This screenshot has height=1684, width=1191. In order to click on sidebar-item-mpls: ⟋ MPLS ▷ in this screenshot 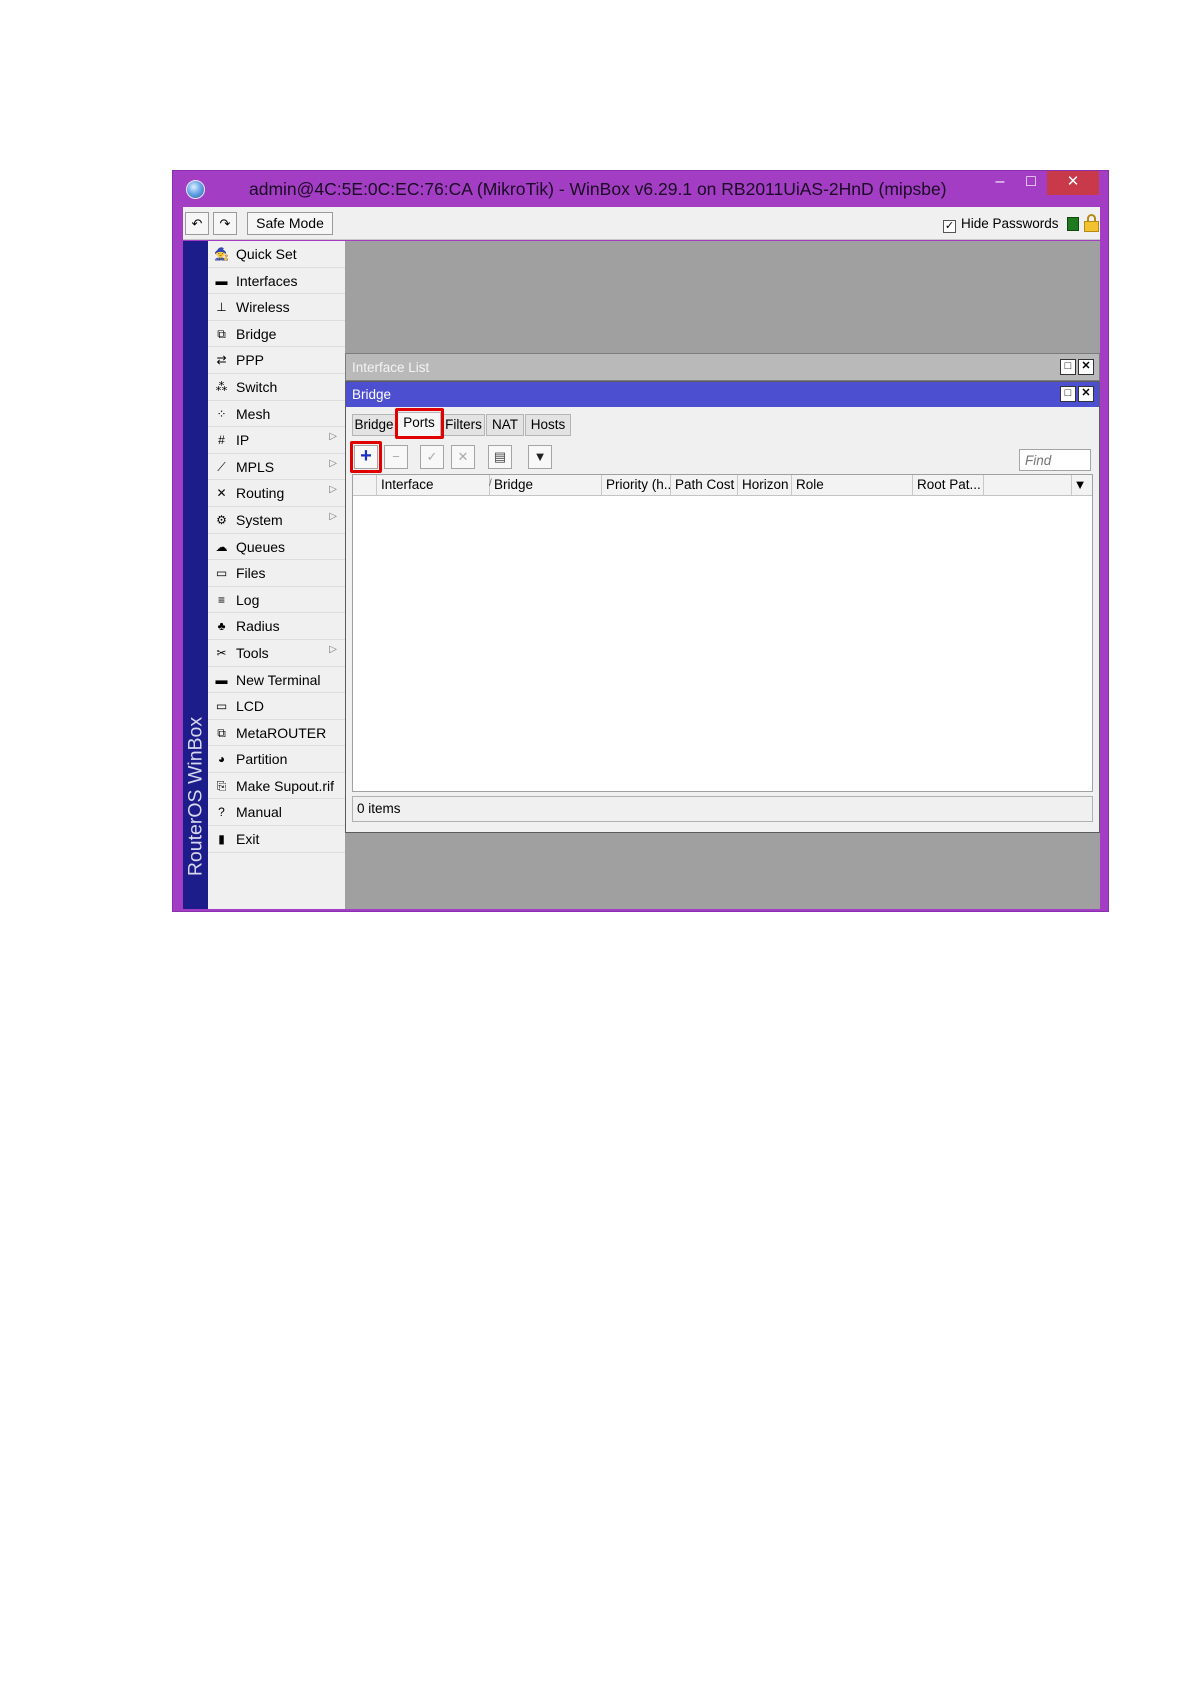, I will do `click(276, 467)`.